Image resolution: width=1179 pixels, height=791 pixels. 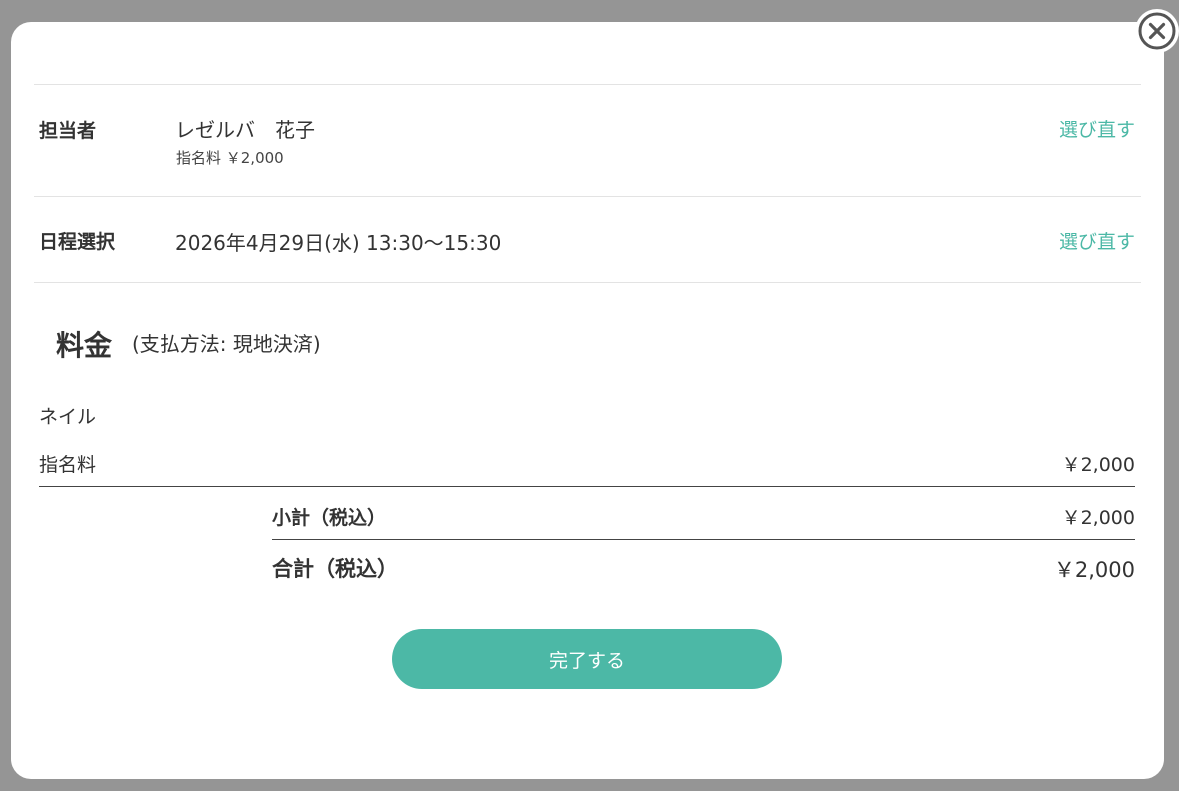 I want to click on complete-button: 完了する, so click(x=587, y=659).